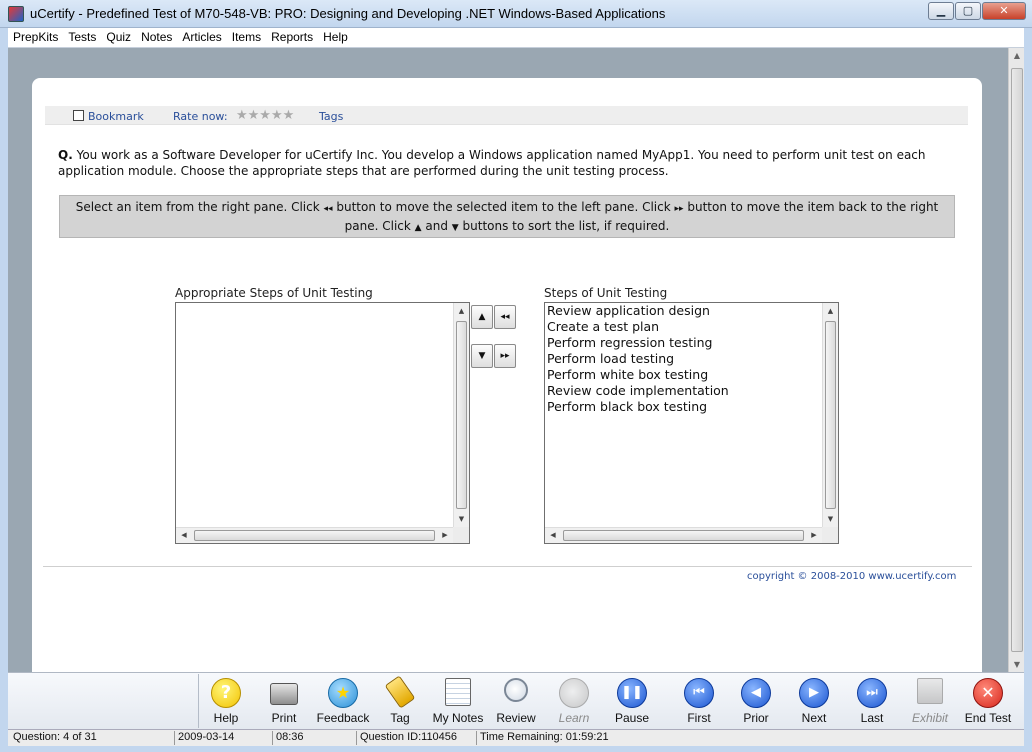 Image resolution: width=1032 pixels, height=752 pixels. Describe the element at coordinates (691, 343) in the screenshot. I see `right-list-item: Perform regression testing` at that location.